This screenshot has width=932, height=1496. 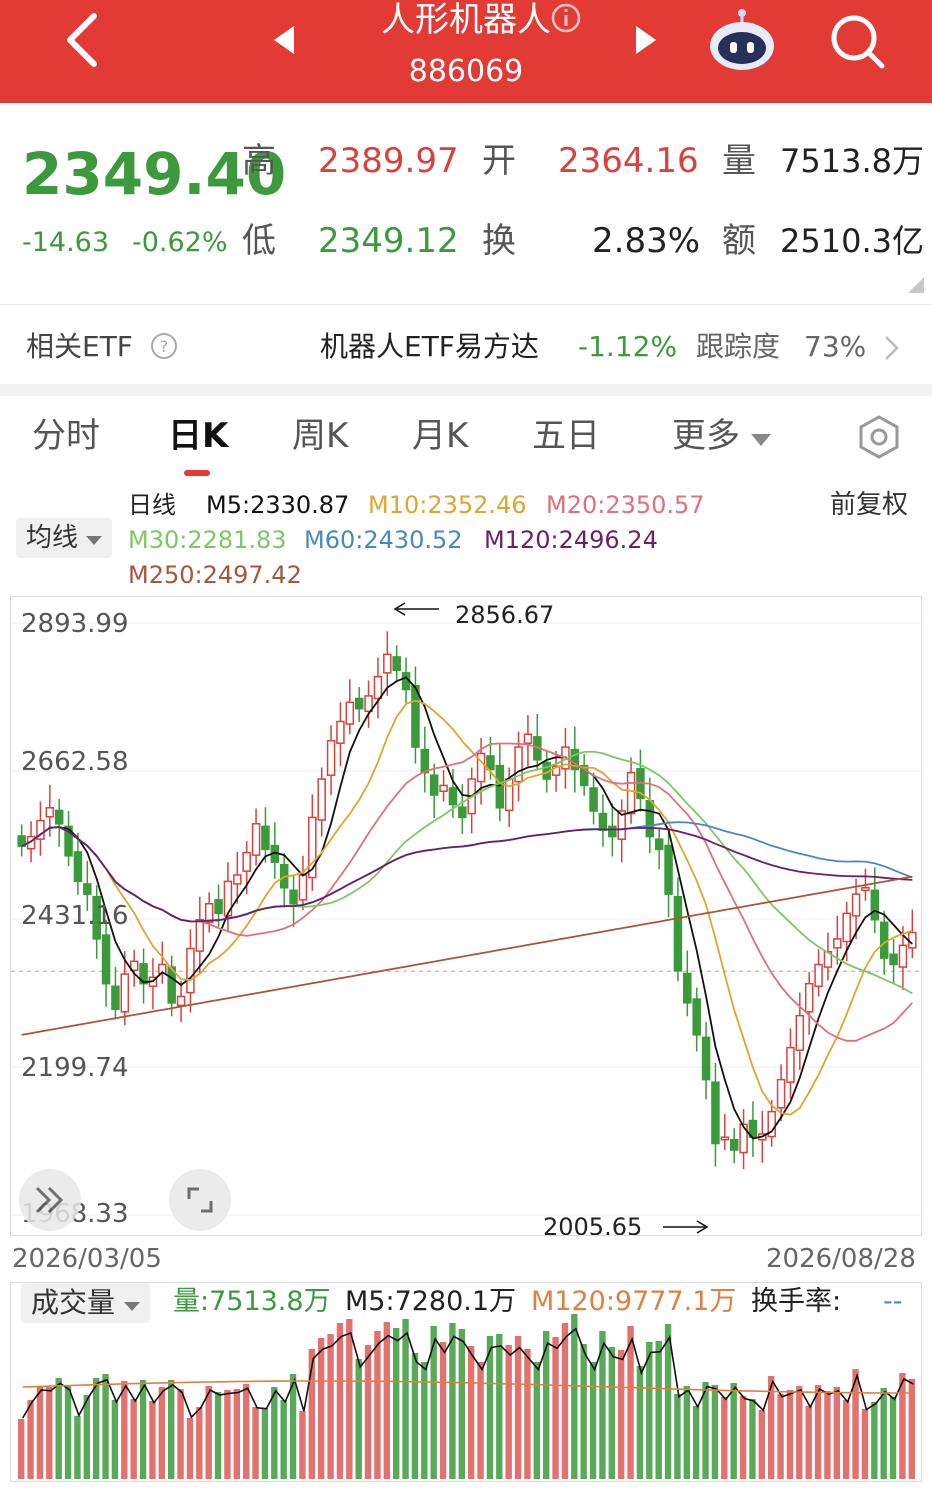 I want to click on collapse-panel-button, so click(x=50, y=1200).